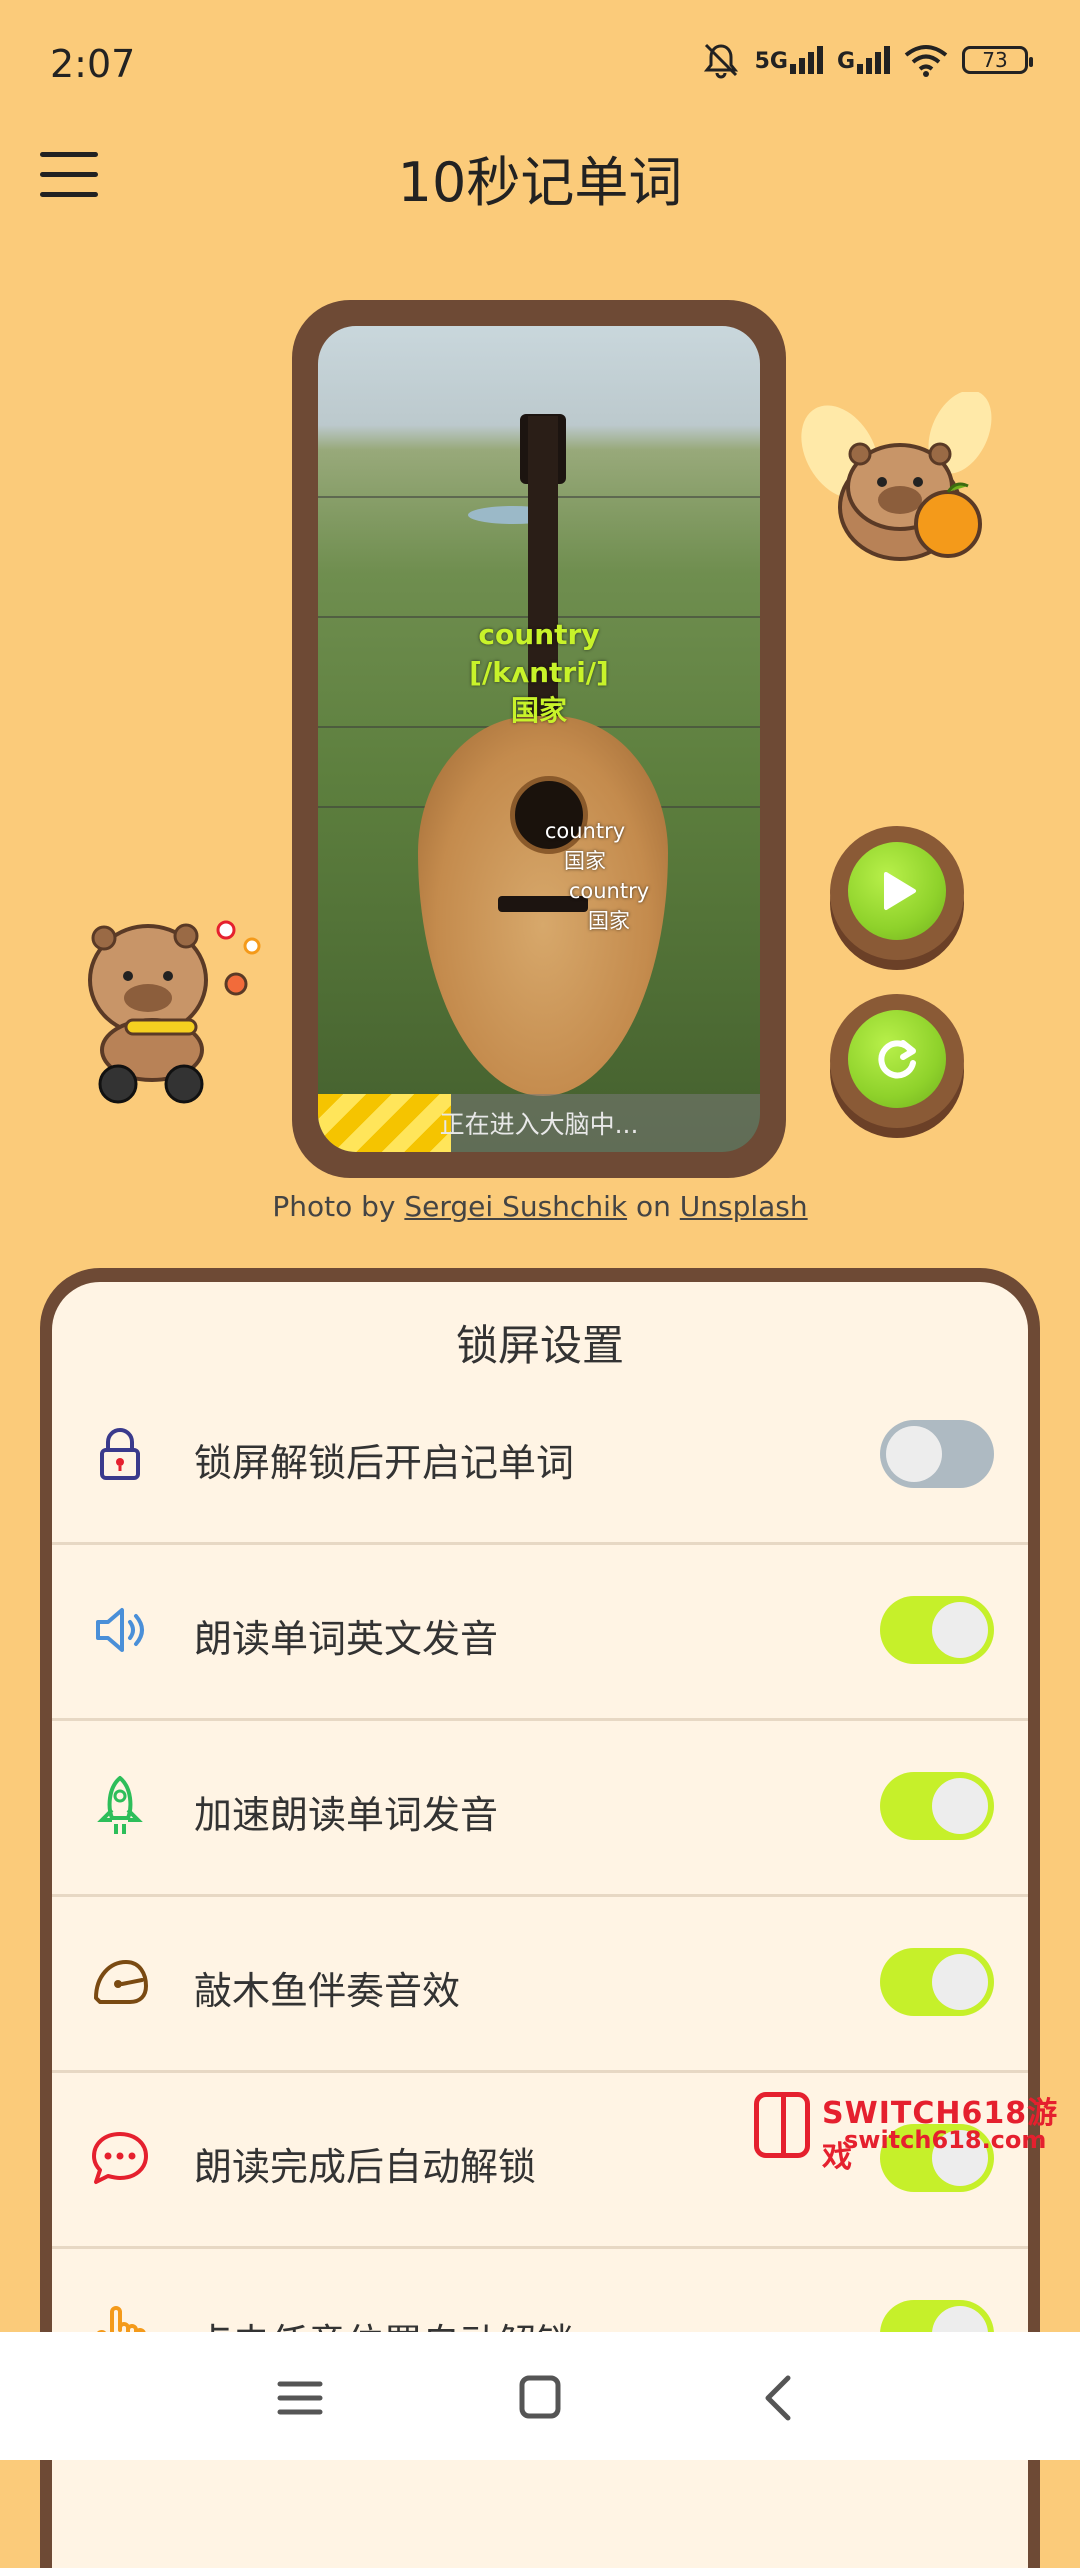  I want to click on home-icon, so click(540, 2397).